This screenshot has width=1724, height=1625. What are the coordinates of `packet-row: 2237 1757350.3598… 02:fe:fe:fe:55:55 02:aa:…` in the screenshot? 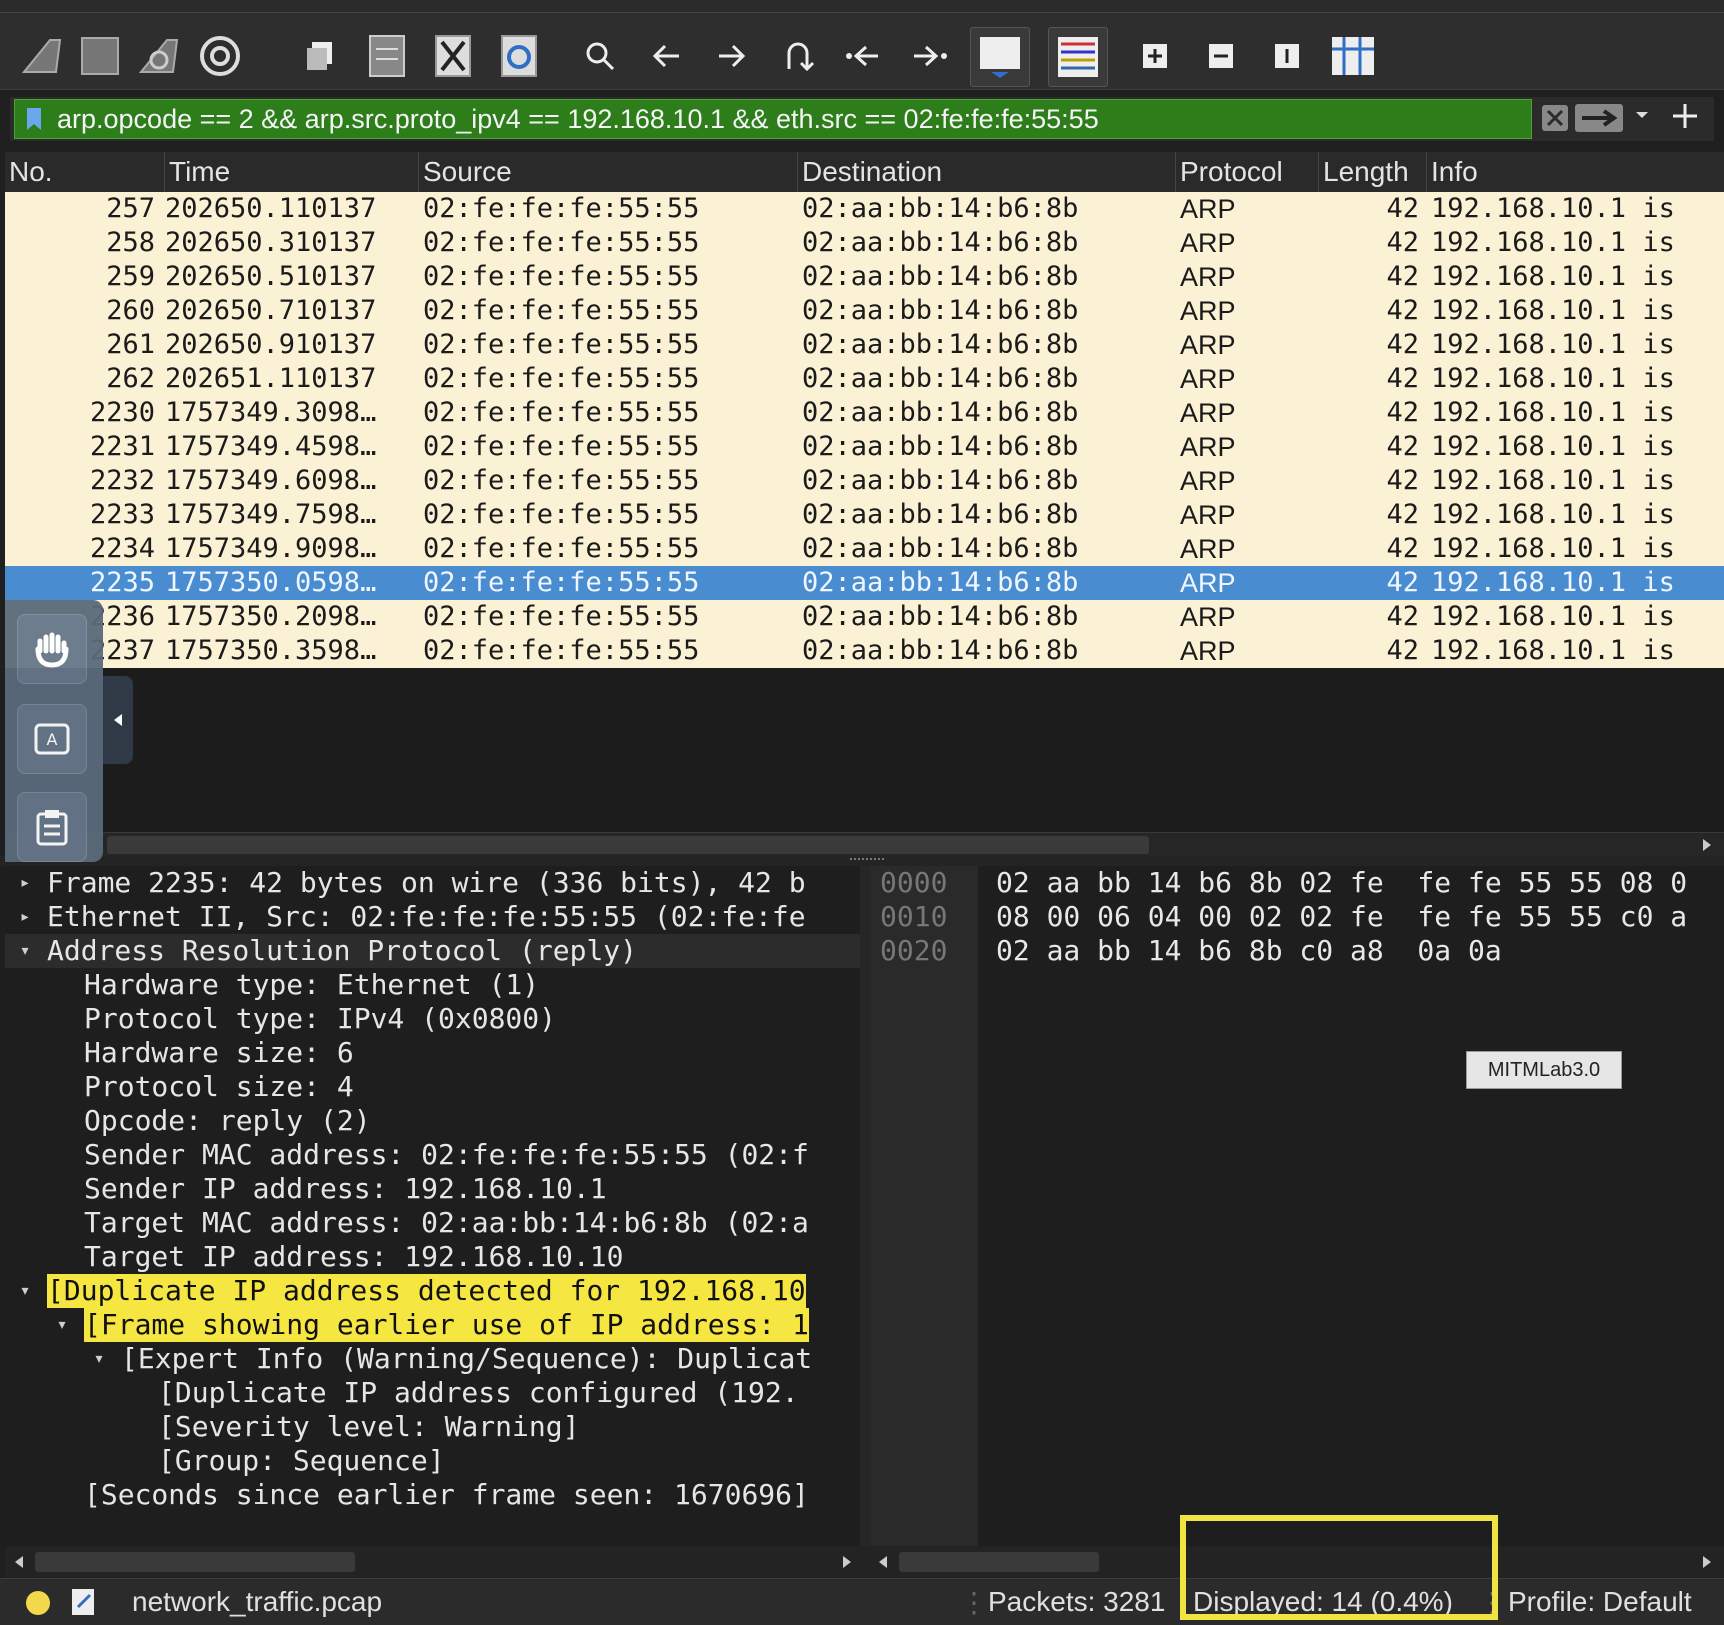 It's located at (864, 651).